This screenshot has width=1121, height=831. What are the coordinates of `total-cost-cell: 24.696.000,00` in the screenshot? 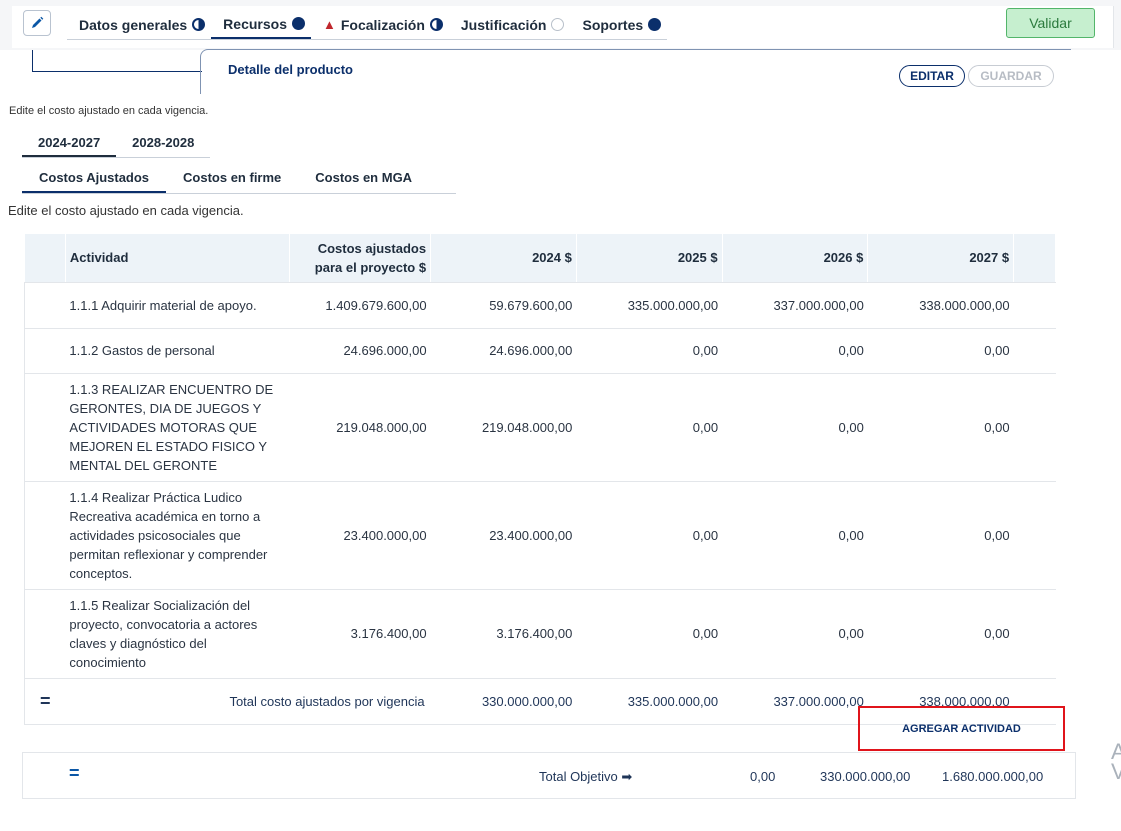 It's located at (360, 351).